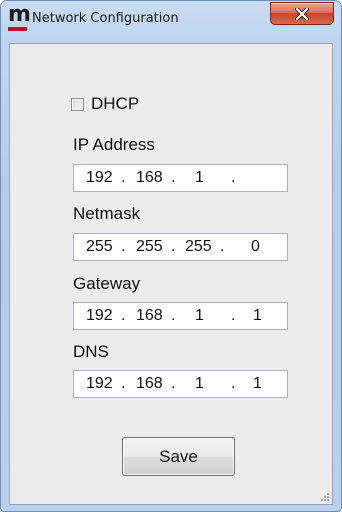  I want to click on close-button, so click(302, 13).